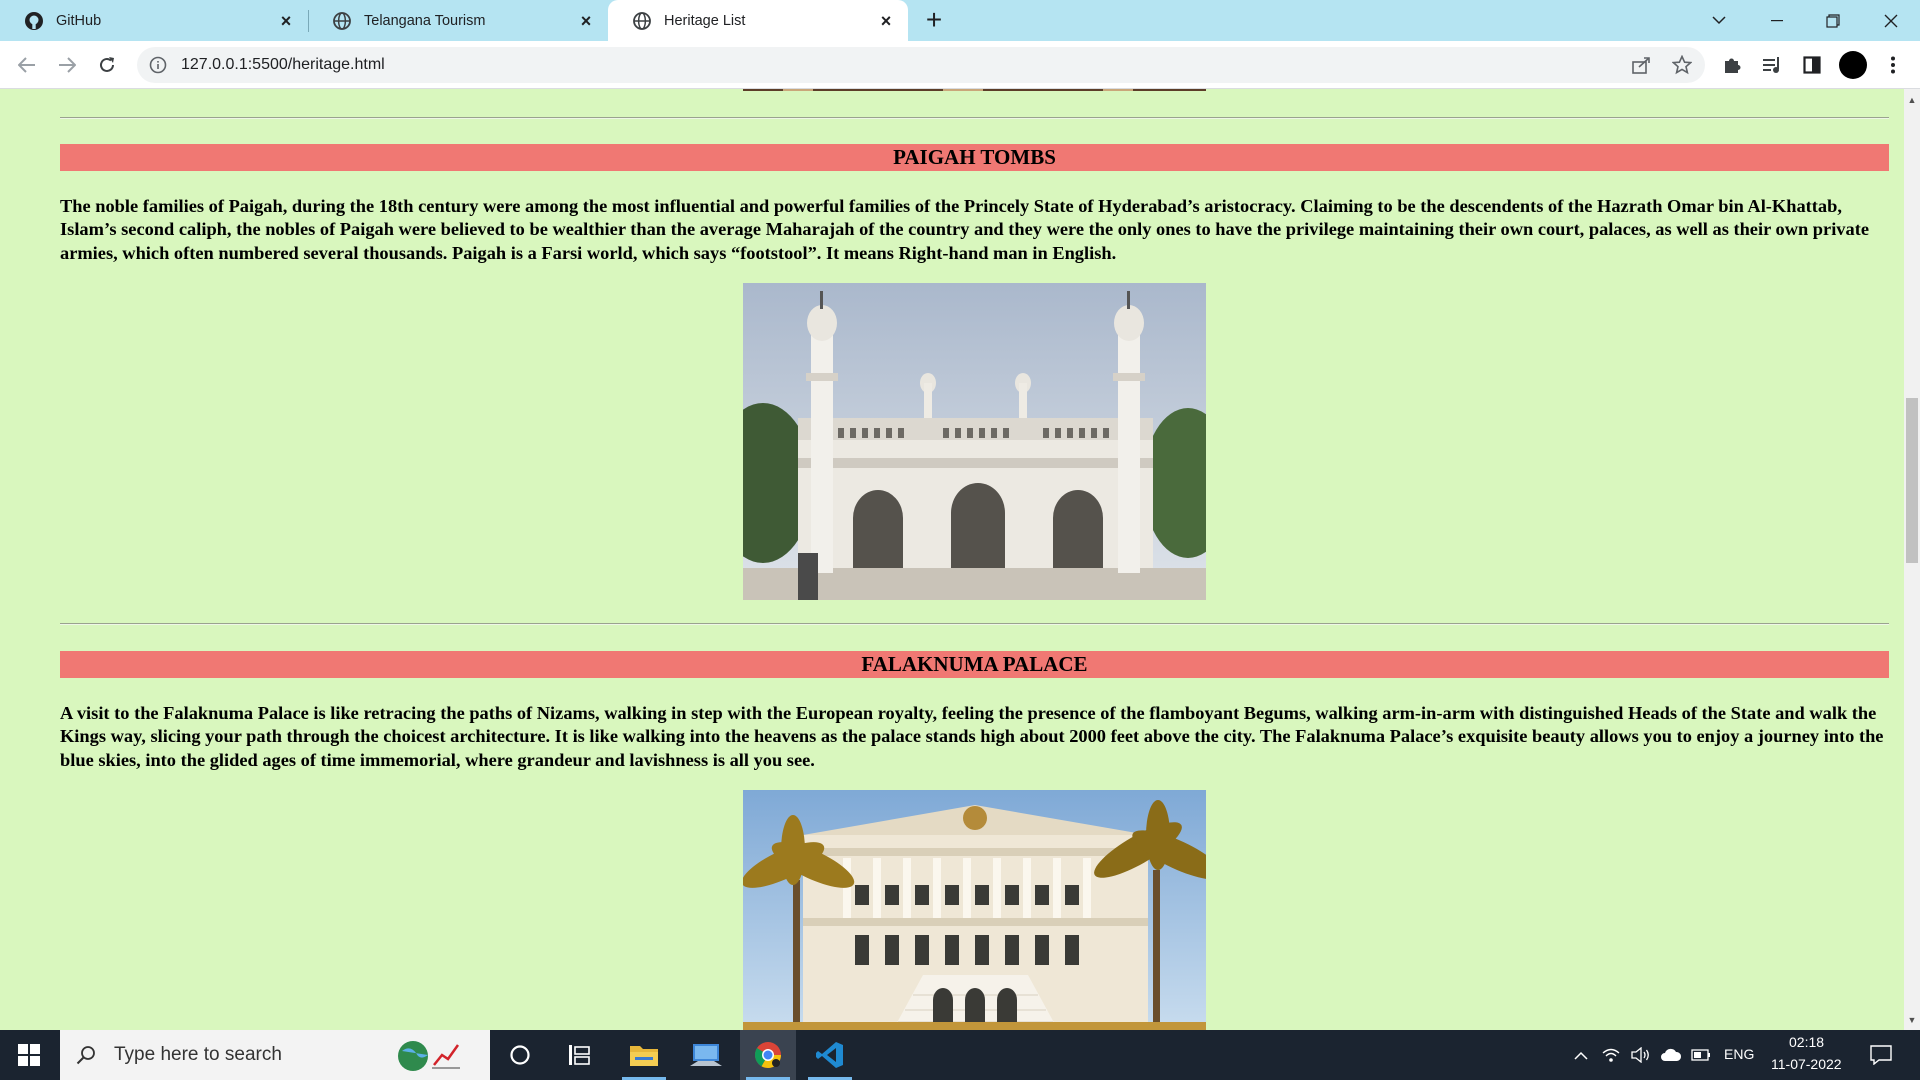 This screenshot has width=1920, height=1080. What do you see at coordinates (580, 1055) in the screenshot?
I see `task-view-icon` at bounding box center [580, 1055].